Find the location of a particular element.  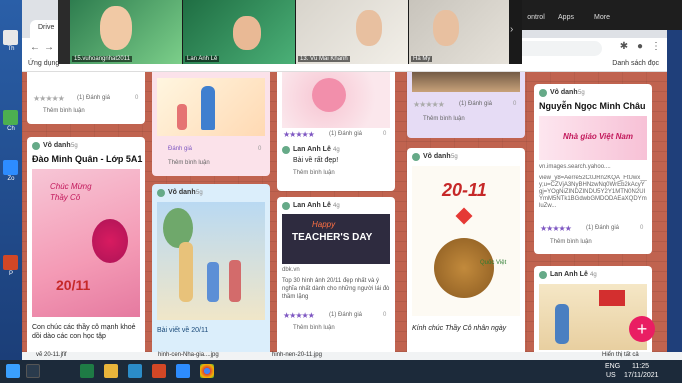

reading-list: Danh sách đọc is located at coordinates (635, 63).